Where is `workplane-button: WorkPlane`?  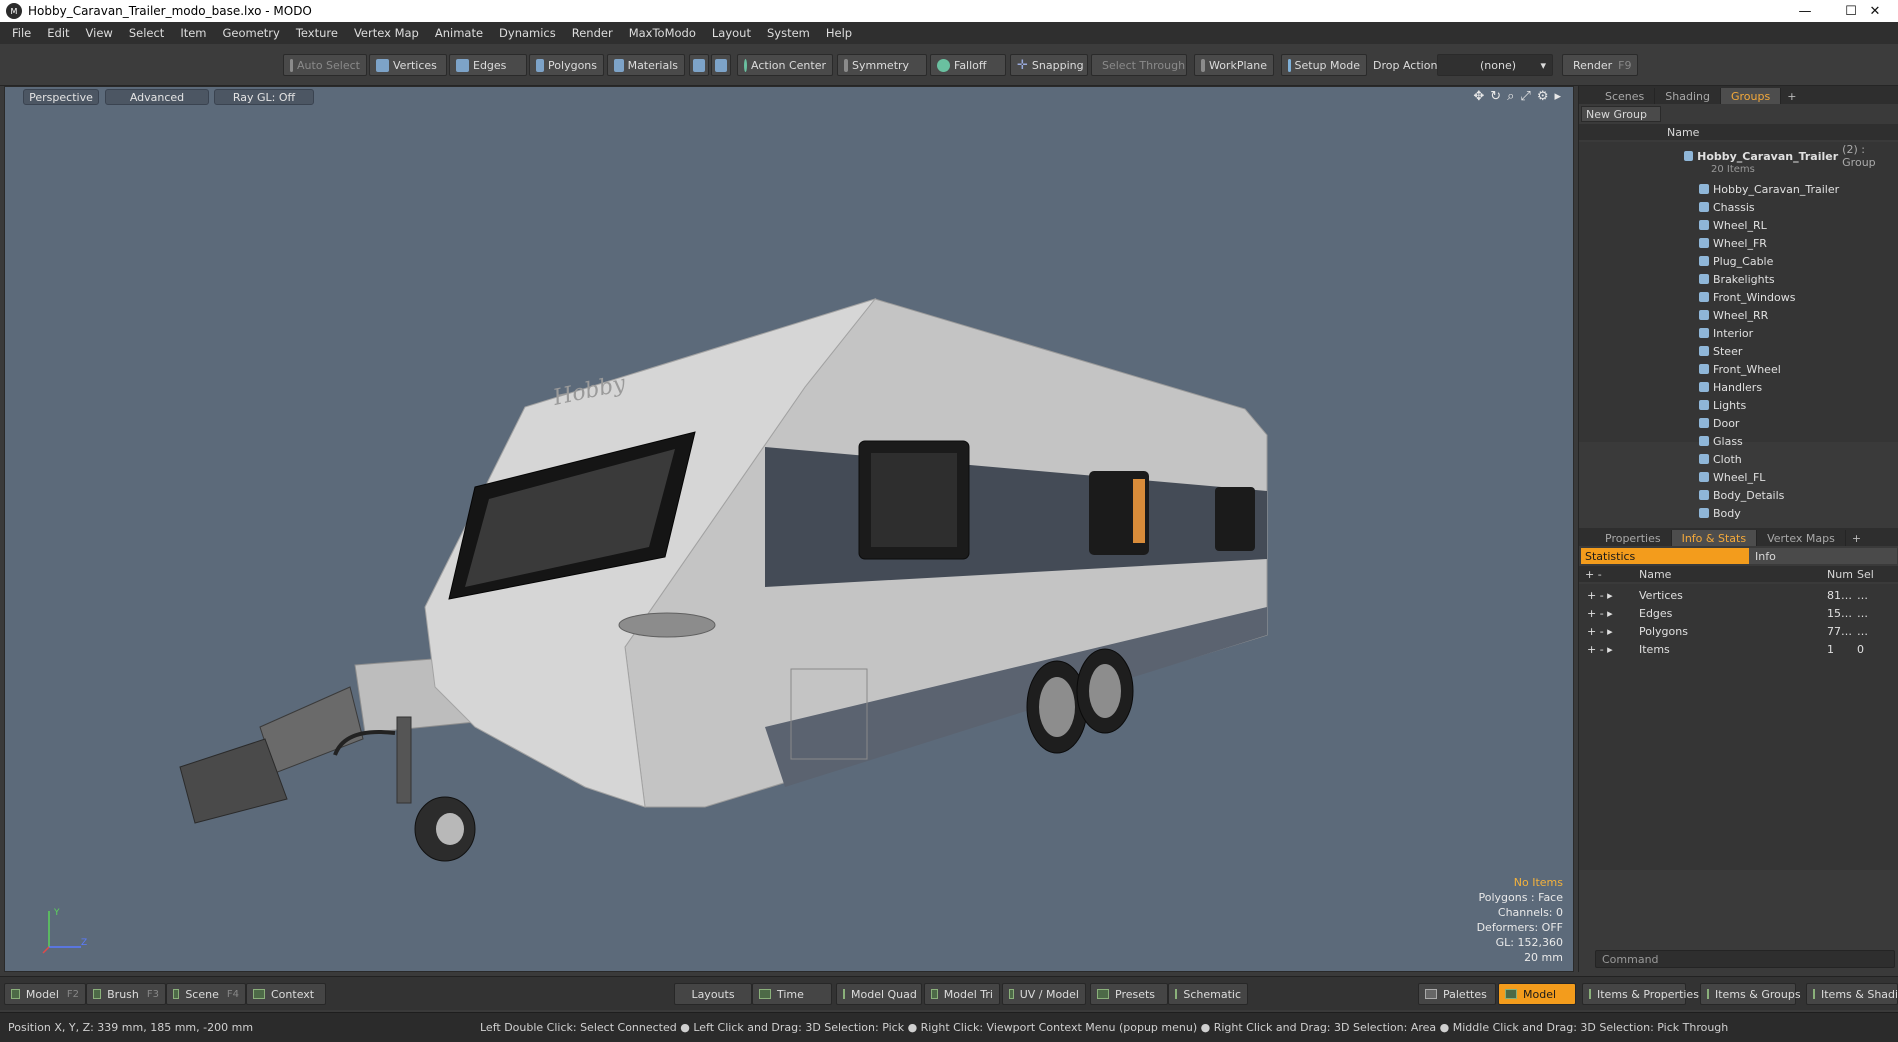 workplane-button: WorkPlane is located at coordinates (1234, 65).